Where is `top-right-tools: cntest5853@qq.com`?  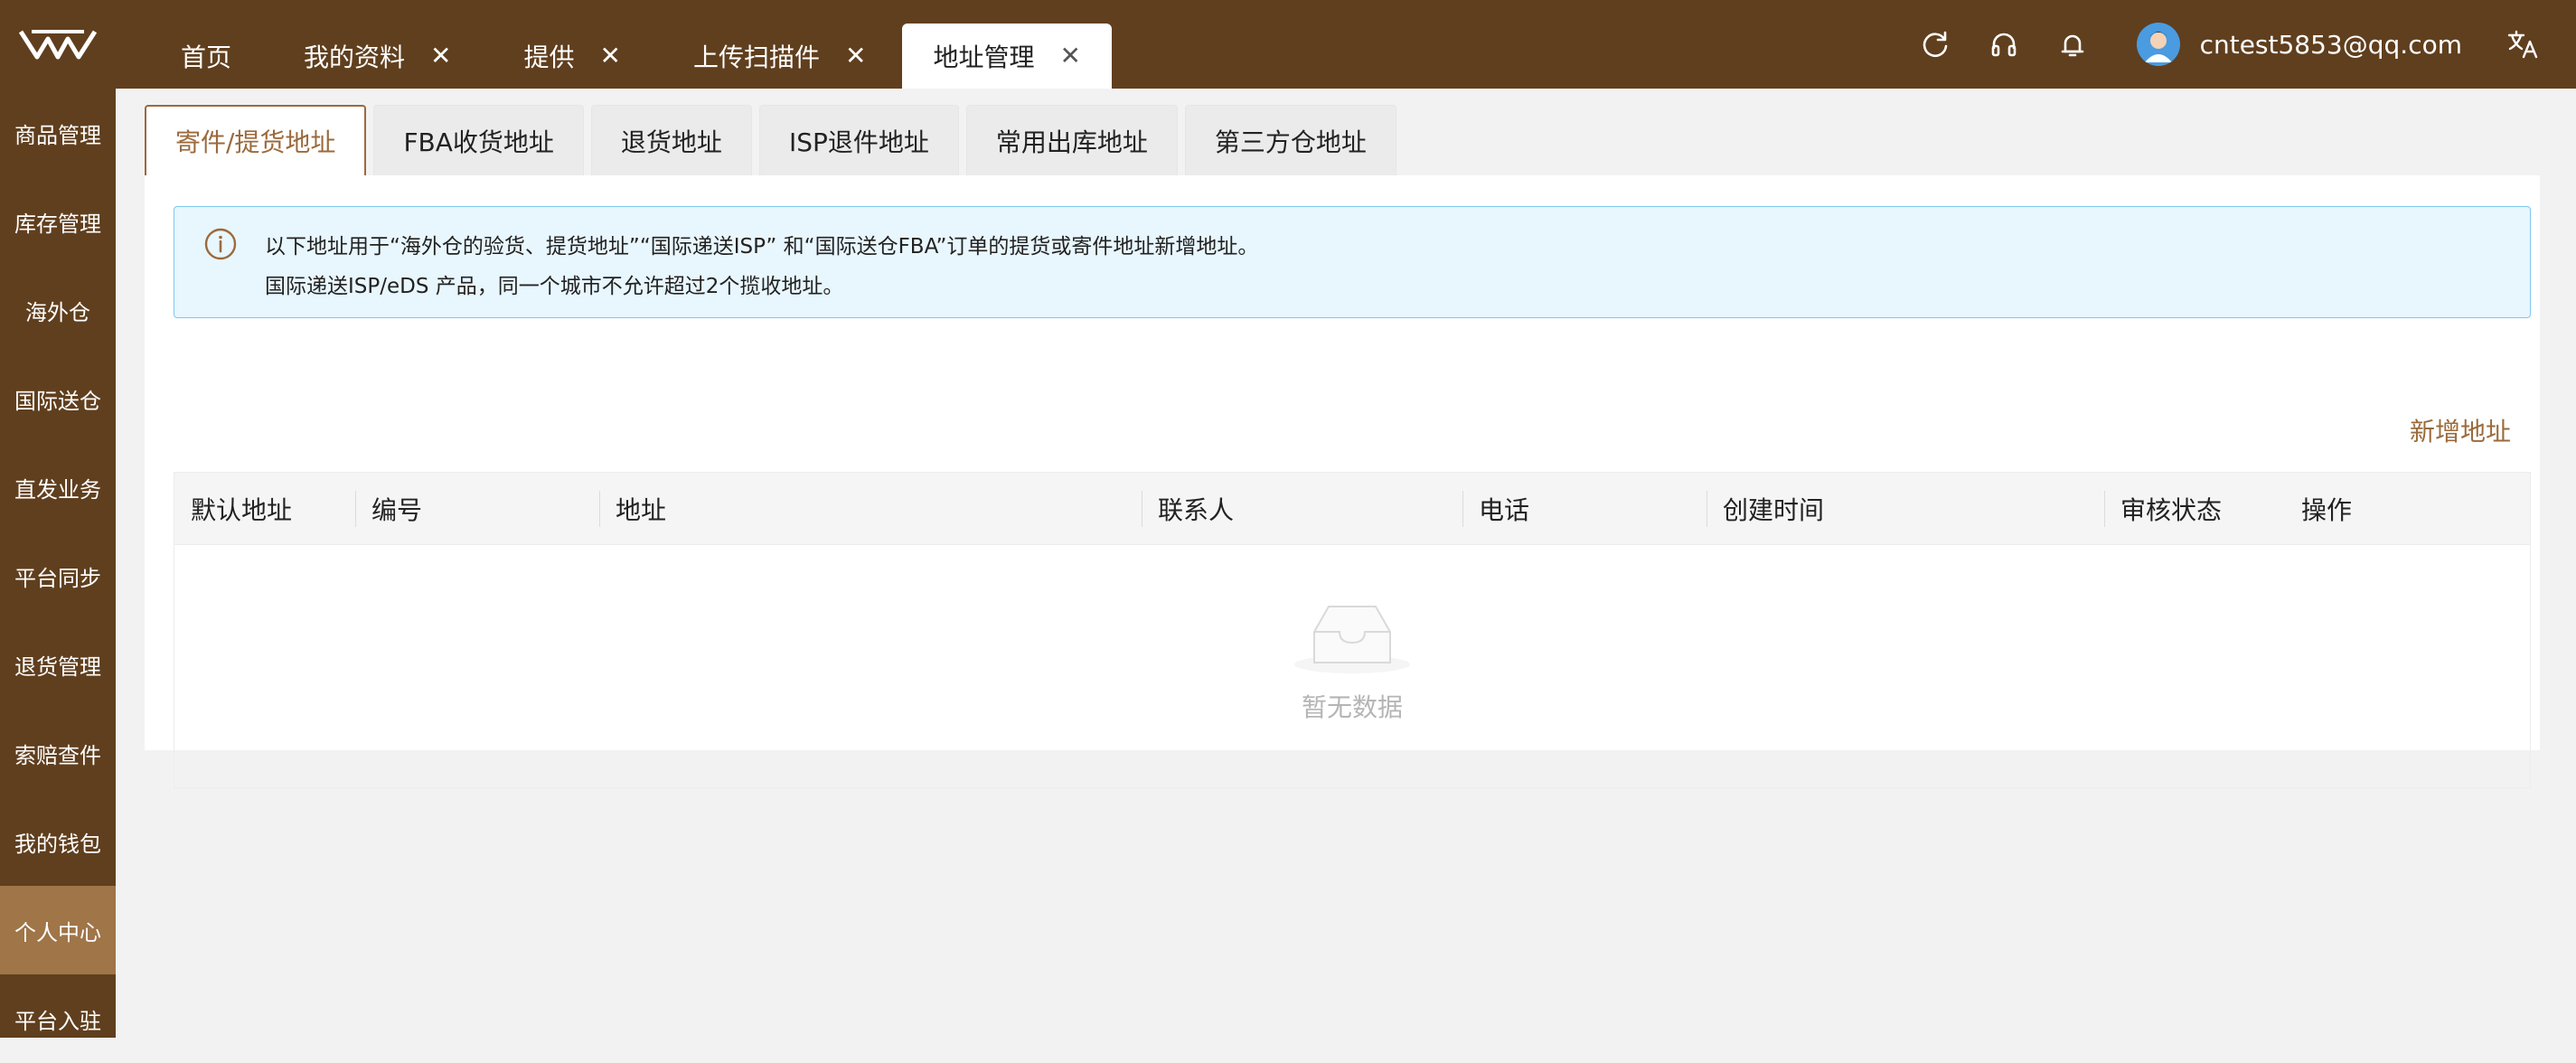 top-right-tools: cntest5853@qq.com is located at coordinates (2232, 44).